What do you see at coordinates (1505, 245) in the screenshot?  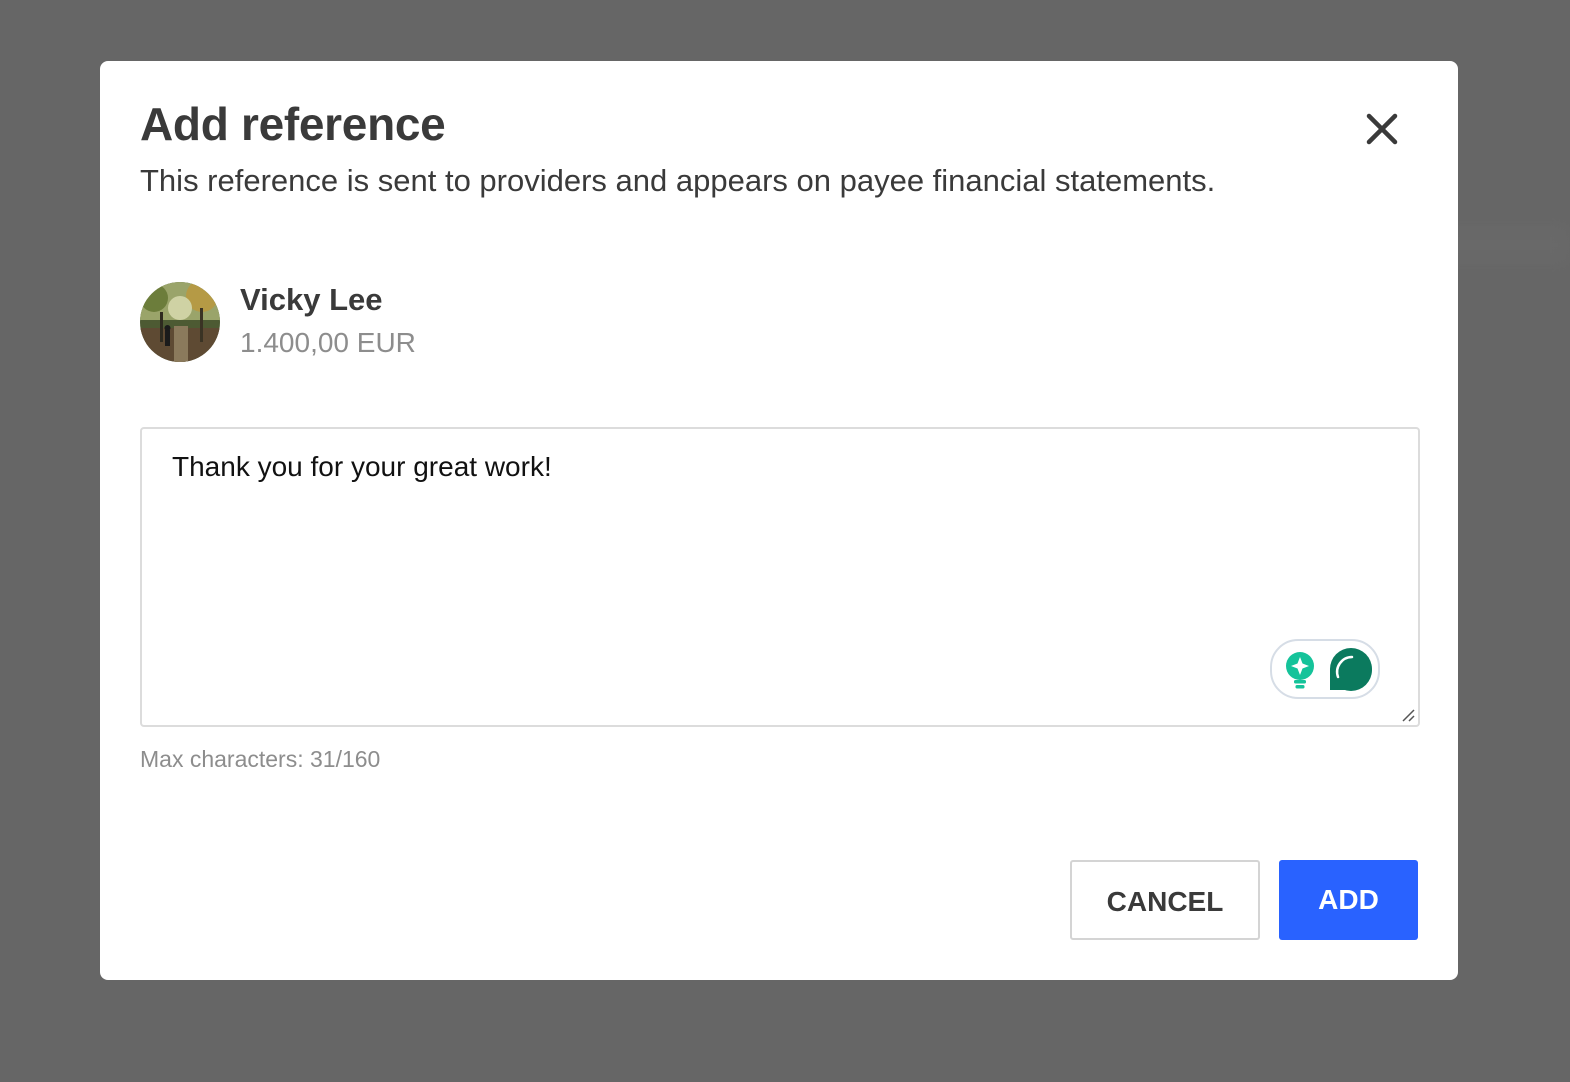 I see `backdrop-shadow` at bounding box center [1505, 245].